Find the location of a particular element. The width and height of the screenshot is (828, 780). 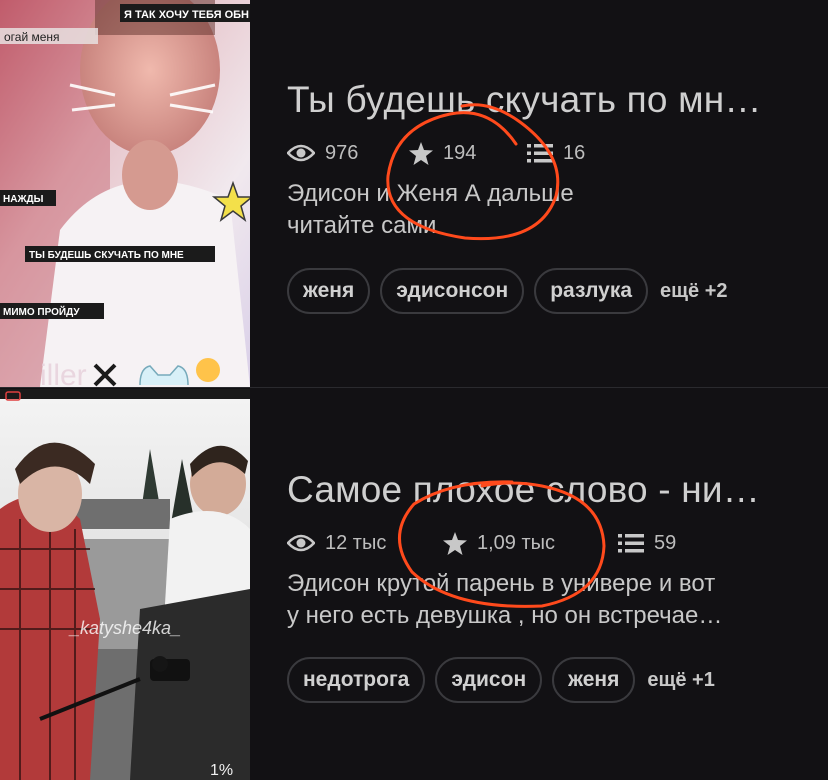

tag-chip: эдисон is located at coordinates (489, 680).